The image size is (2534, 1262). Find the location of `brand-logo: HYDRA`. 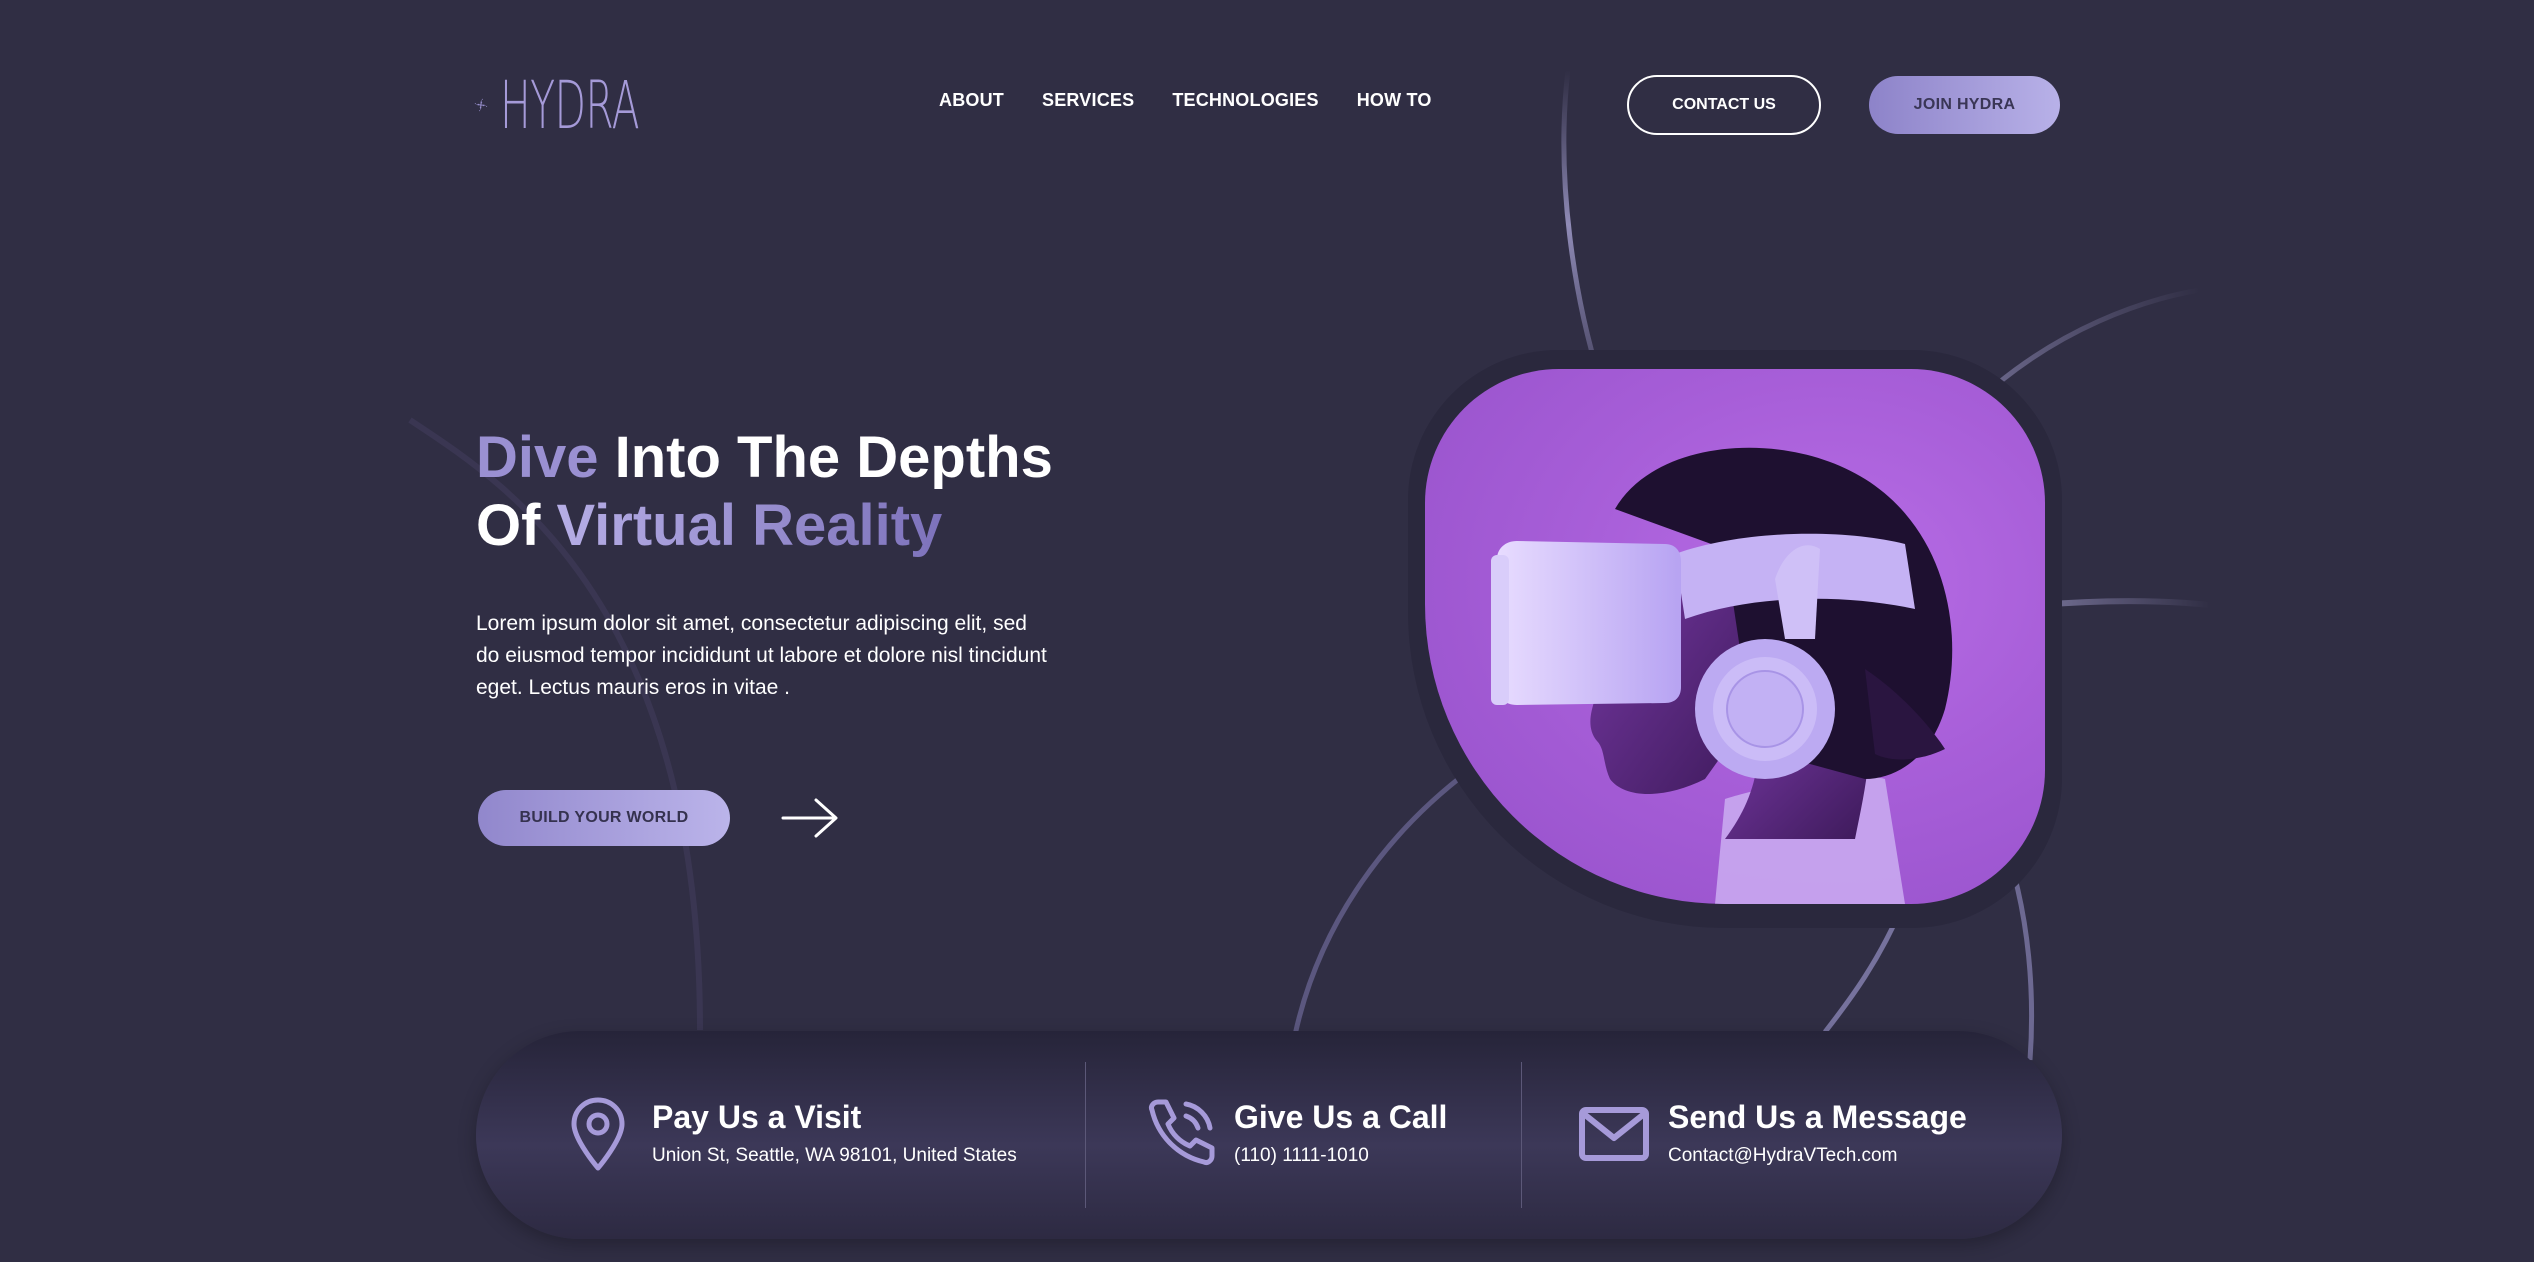

brand-logo: HYDRA is located at coordinates (599, 105).